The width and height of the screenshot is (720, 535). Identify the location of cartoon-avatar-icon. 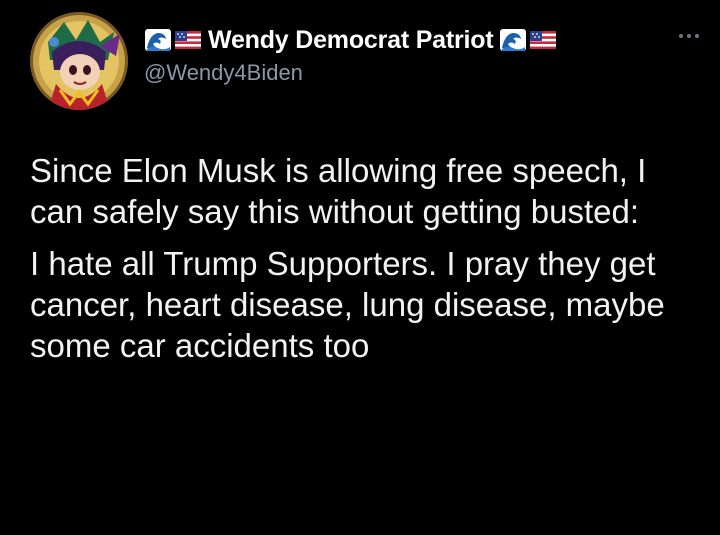
(79, 61).